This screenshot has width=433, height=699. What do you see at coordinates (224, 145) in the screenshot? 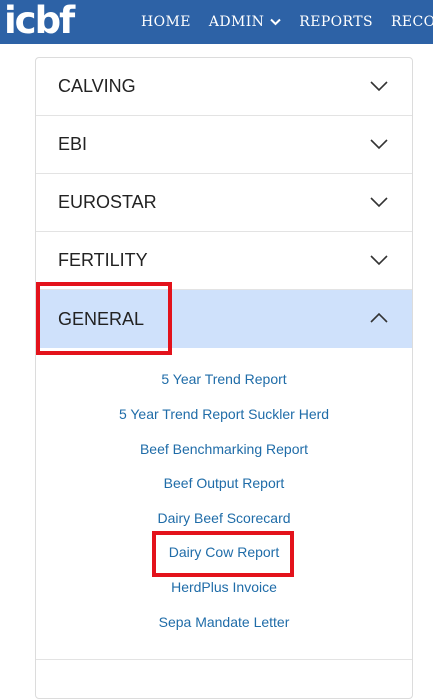
I see `section-ebi: EBI` at bounding box center [224, 145].